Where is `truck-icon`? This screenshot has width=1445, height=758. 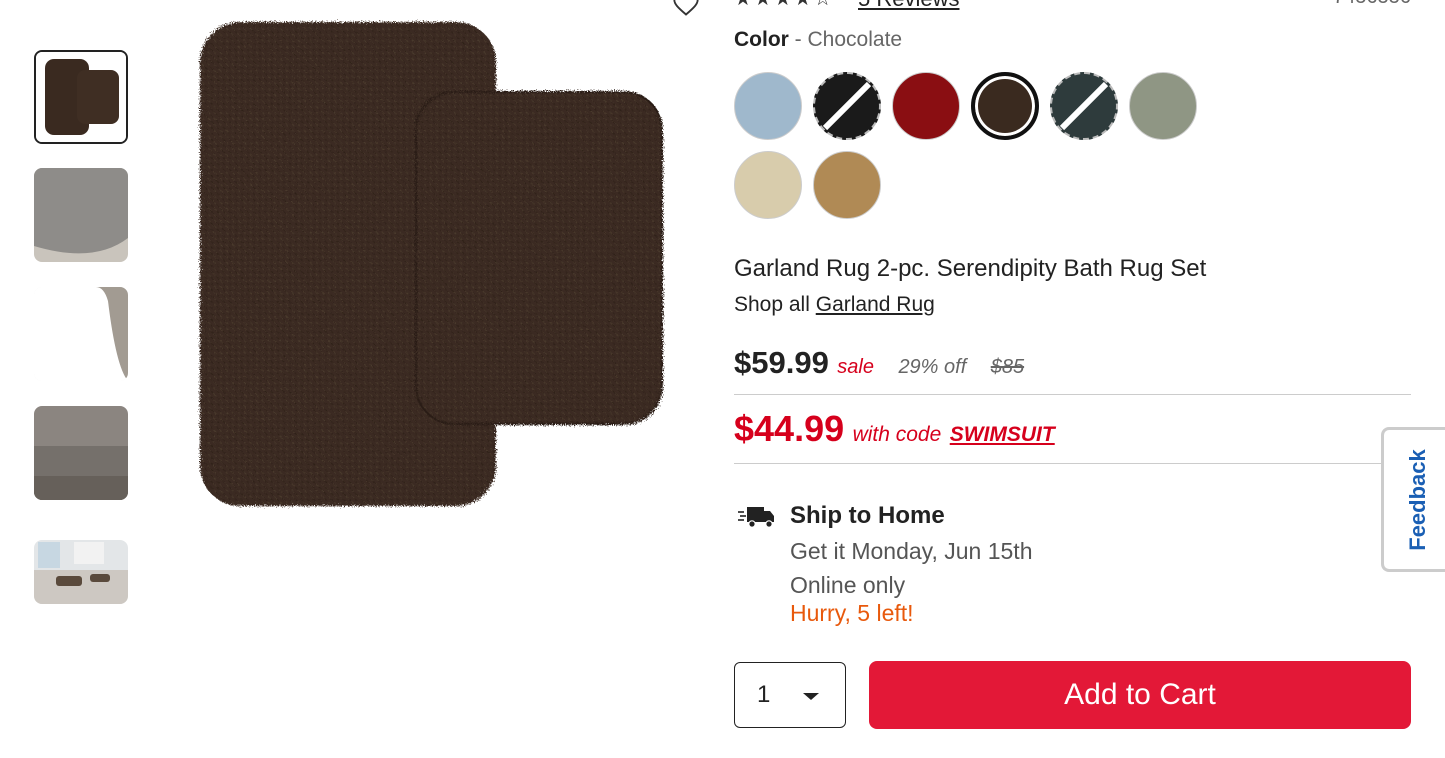 truck-icon is located at coordinates (757, 517).